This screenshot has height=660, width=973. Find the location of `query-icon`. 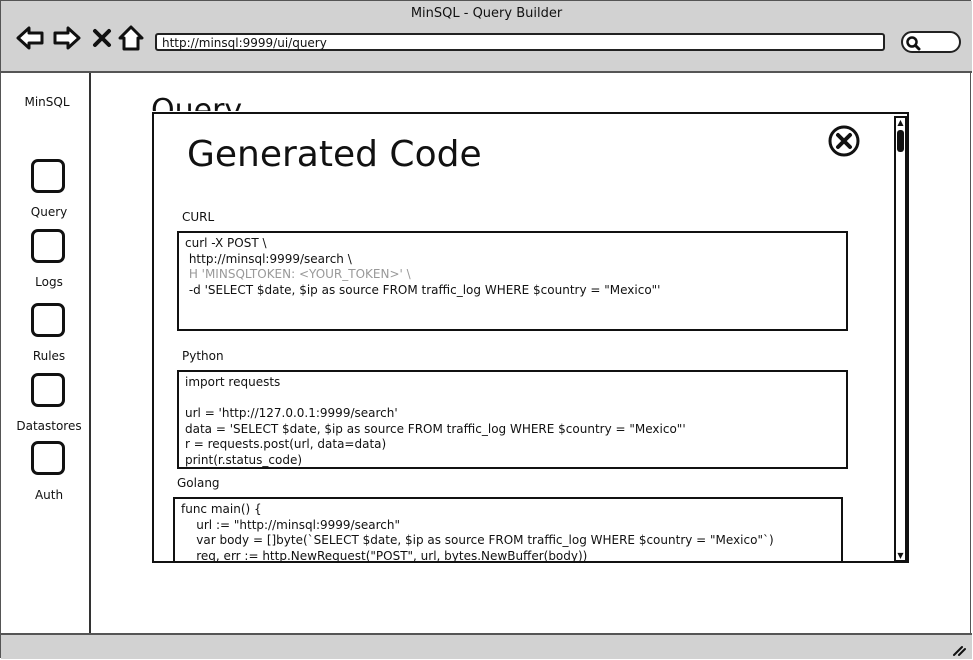

query-icon is located at coordinates (48, 176).